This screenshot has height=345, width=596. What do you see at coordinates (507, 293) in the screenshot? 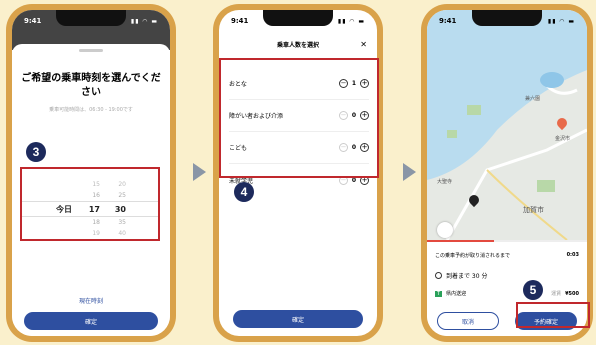
I see `fare-row: T 県内送迎 運賃 ¥500` at bounding box center [507, 293].